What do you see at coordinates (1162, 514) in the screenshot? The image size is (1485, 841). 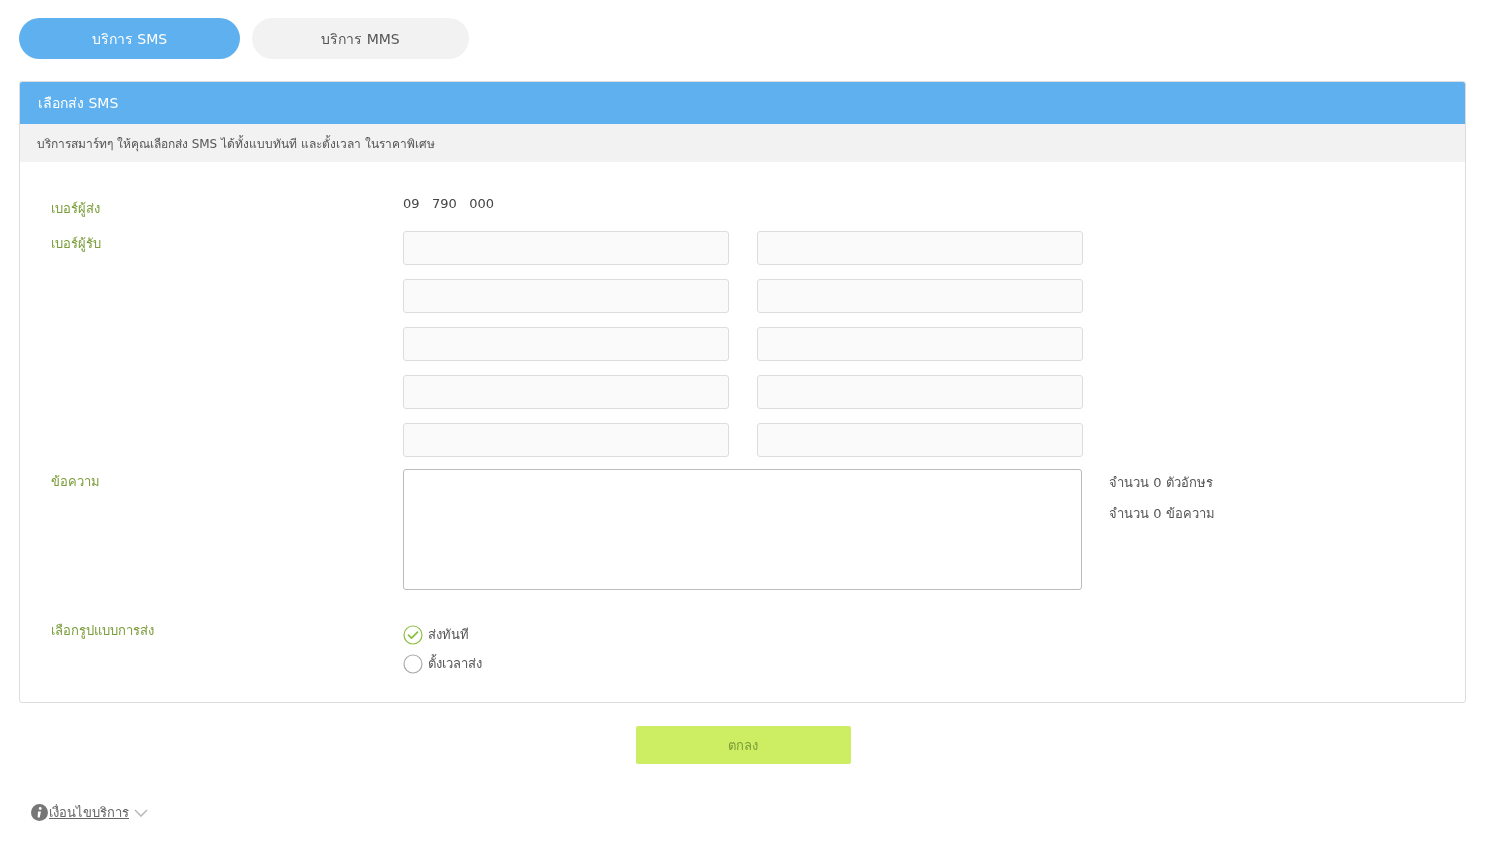 I see `counter-text: จำนวน 0 ข้อความ` at bounding box center [1162, 514].